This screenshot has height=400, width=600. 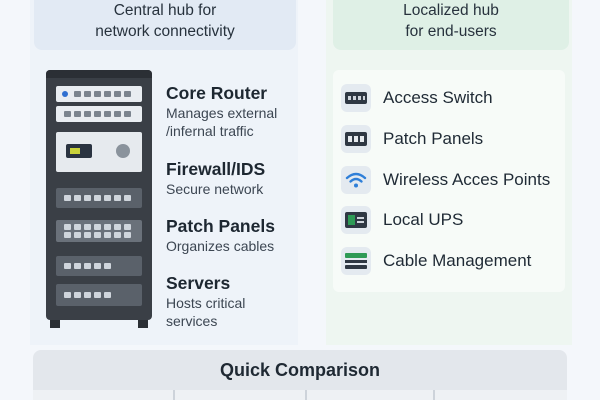 What do you see at coordinates (356, 220) in the screenshot?
I see `ups-icon` at bounding box center [356, 220].